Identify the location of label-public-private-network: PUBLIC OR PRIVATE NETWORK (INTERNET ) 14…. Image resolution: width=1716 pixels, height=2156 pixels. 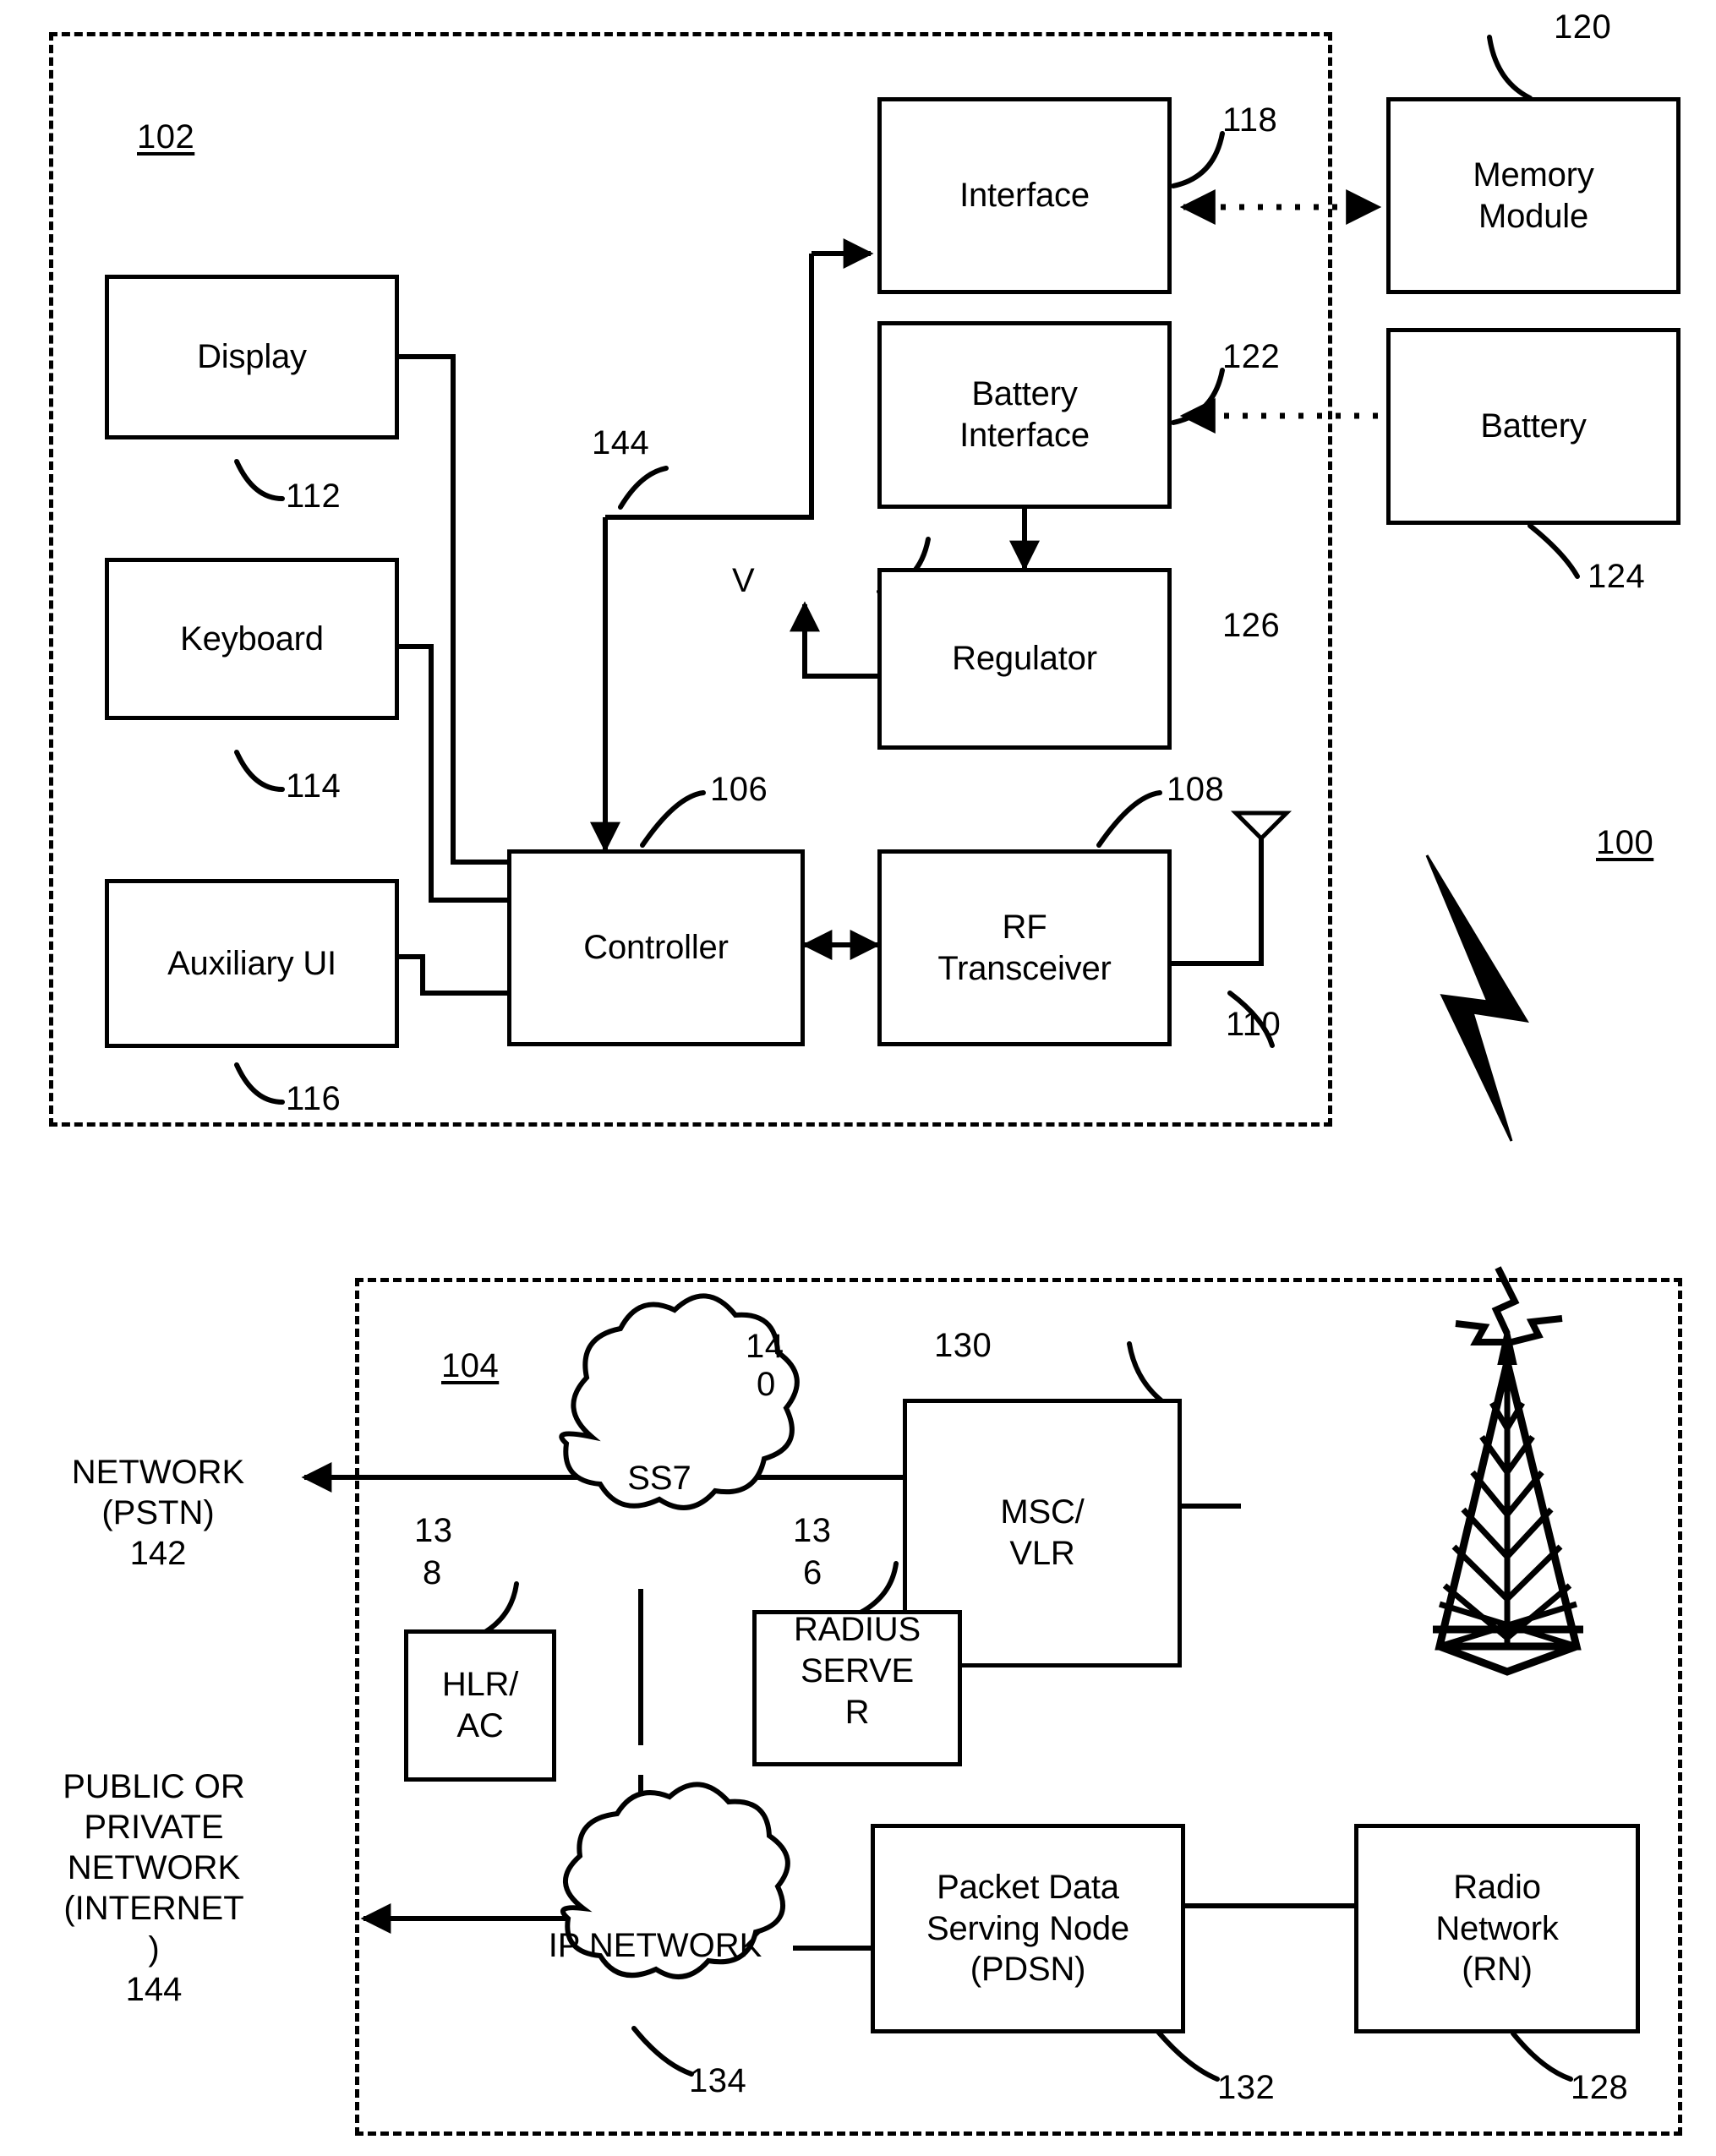
(154, 1888).